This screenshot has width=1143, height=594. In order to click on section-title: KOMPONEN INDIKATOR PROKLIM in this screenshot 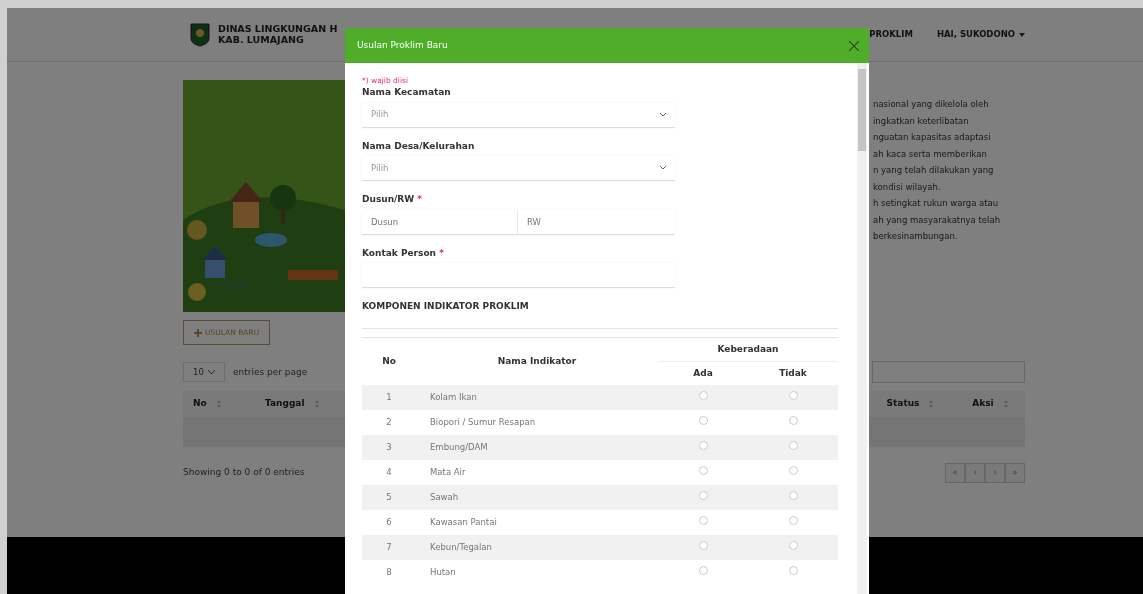, I will do `click(446, 307)`.